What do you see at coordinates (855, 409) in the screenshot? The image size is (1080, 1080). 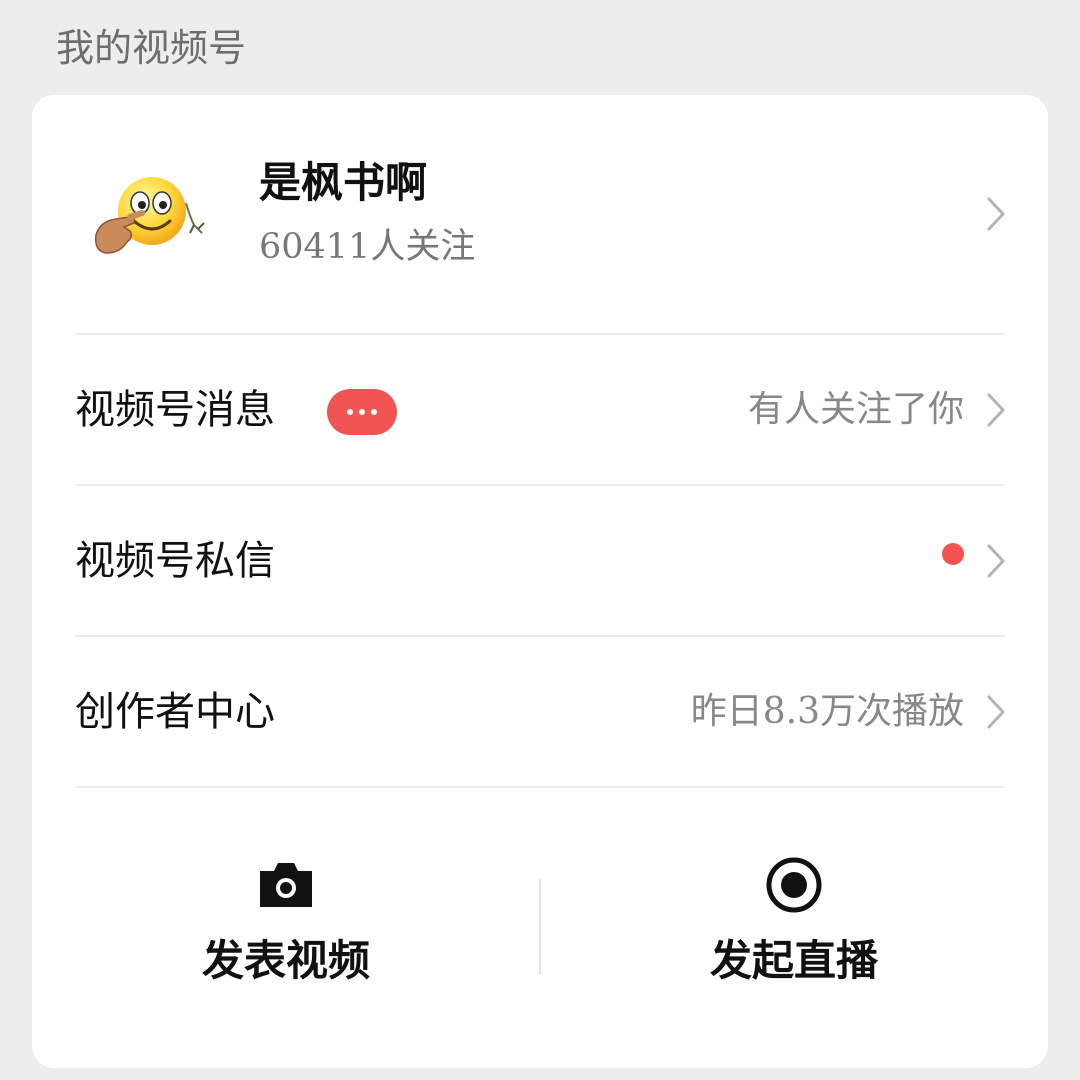 I see `row-detail: 有人关注了你` at bounding box center [855, 409].